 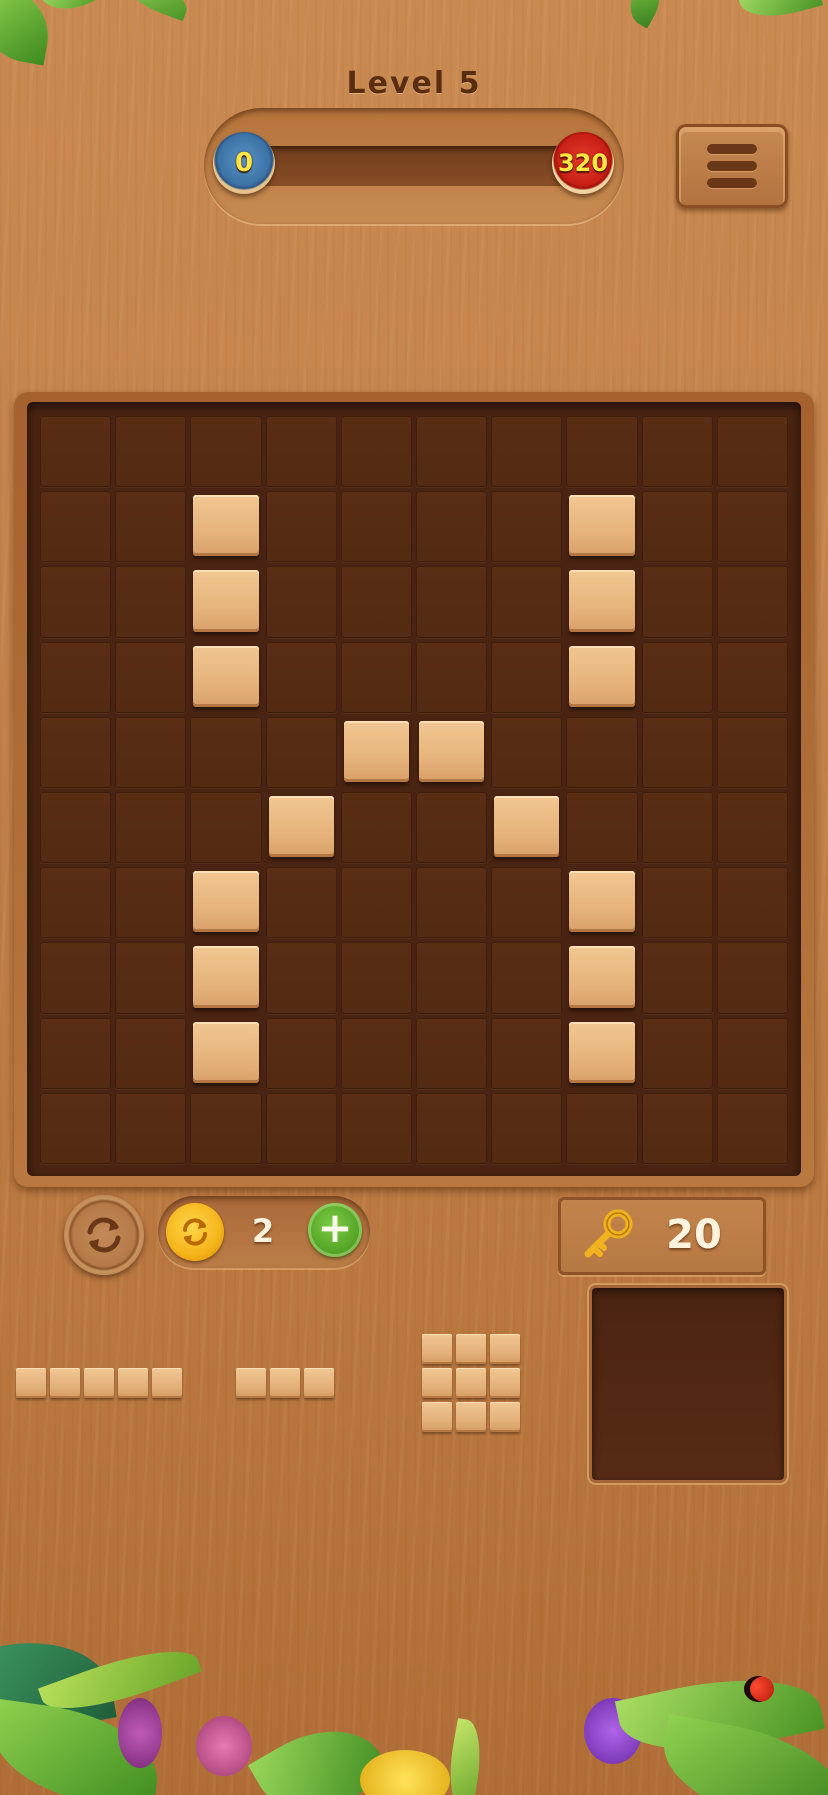 I want to click on add-coins-button: +, so click(x=335, y=1230).